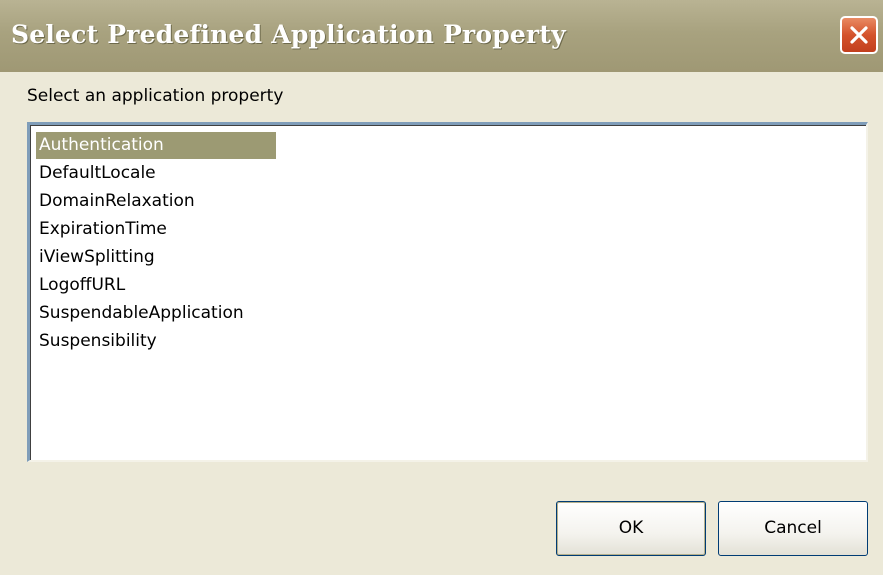 Image resolution: width=883 pixels, height=575 pixels. I want to click on cancel-button: Cancel, so click(793, 528).